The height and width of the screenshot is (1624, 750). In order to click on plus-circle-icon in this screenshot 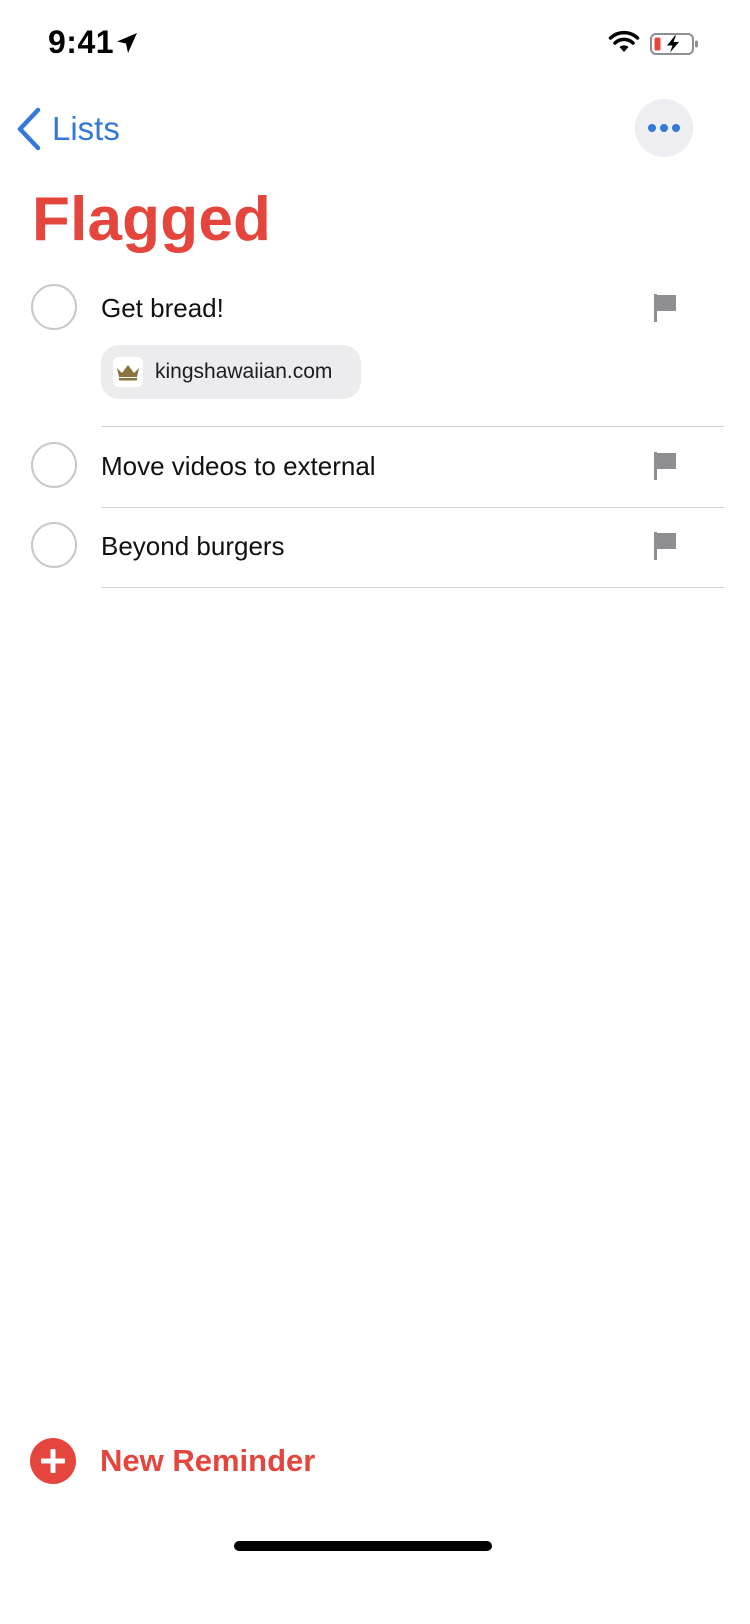, I will do `click(53, 1461)`.